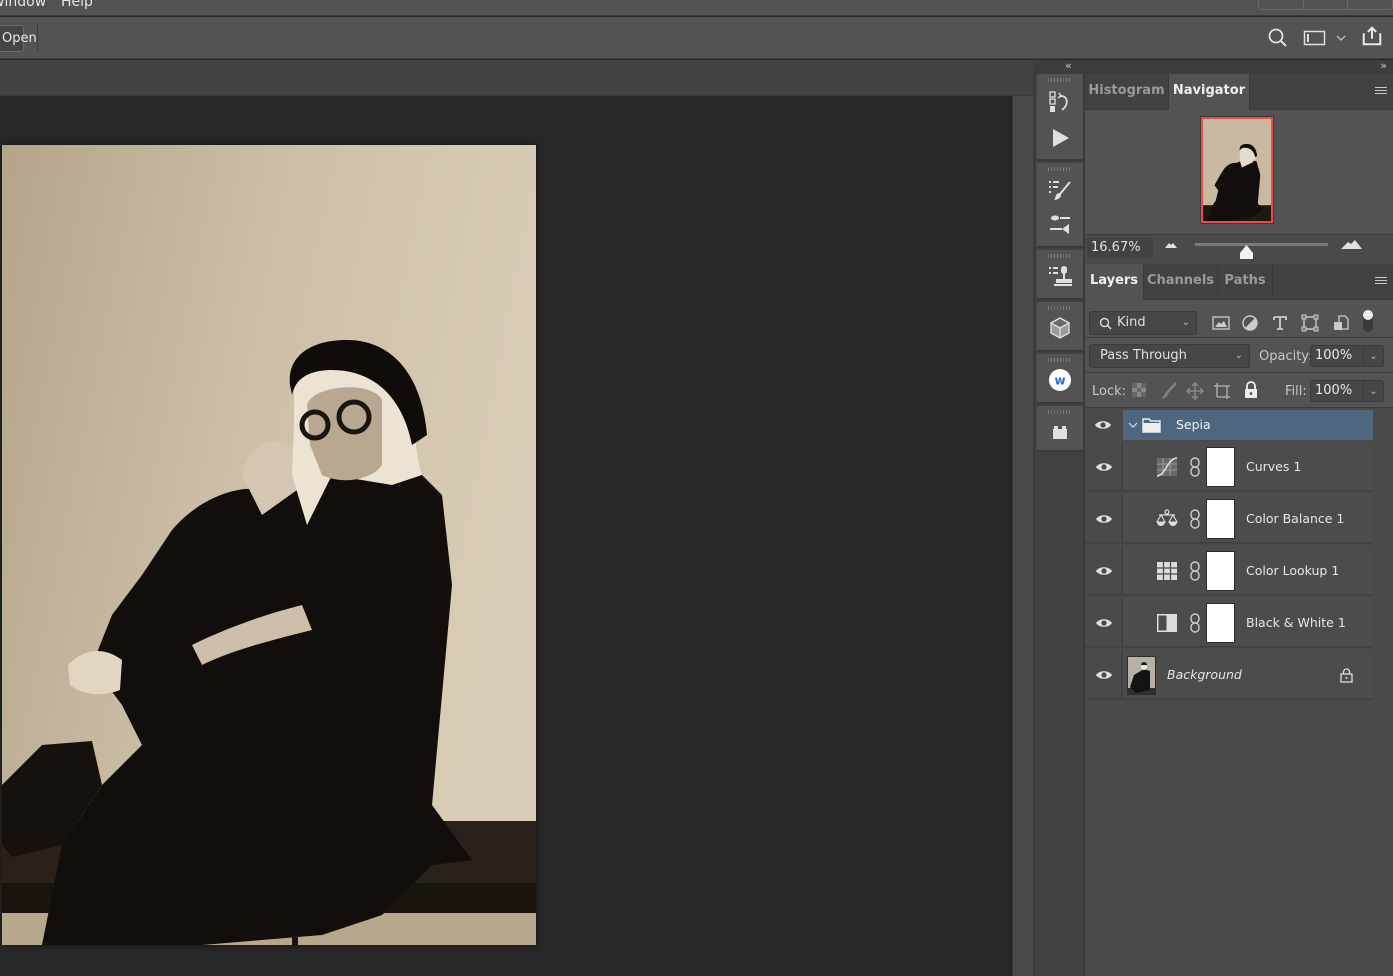 This screenshot has height=976, width=1393. Describe the element at coordinates (1133, 425) in the screenshot. I see `expand-chevron-icon` at that location.